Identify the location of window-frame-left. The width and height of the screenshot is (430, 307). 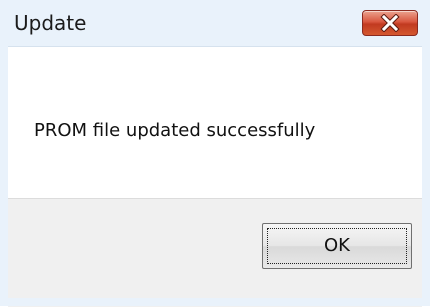
(4, 176).